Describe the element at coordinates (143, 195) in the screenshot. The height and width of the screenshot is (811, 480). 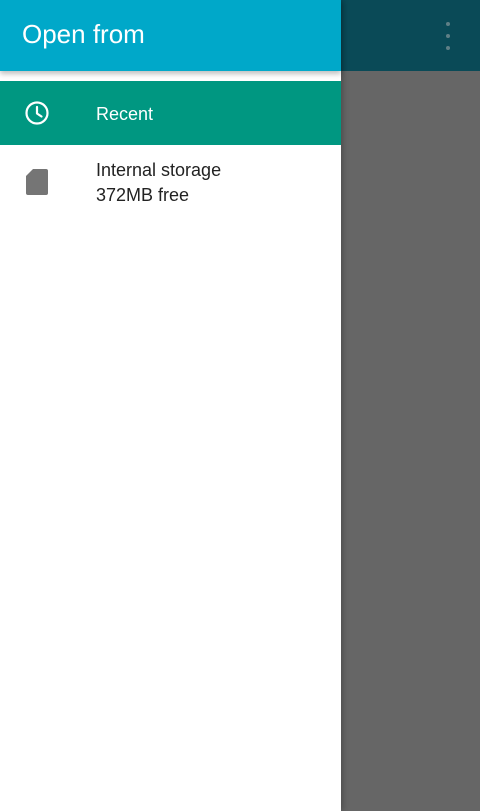
I see `root-item-summary: 372MB free` at that location.